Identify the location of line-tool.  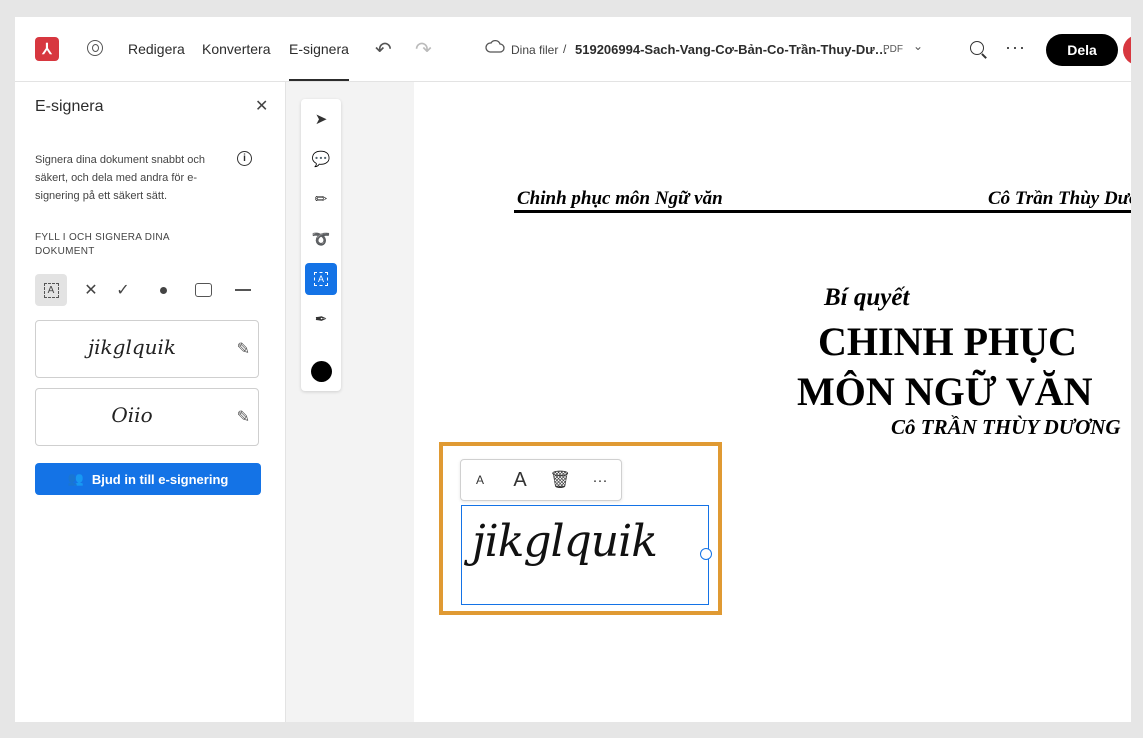
(243, 290).